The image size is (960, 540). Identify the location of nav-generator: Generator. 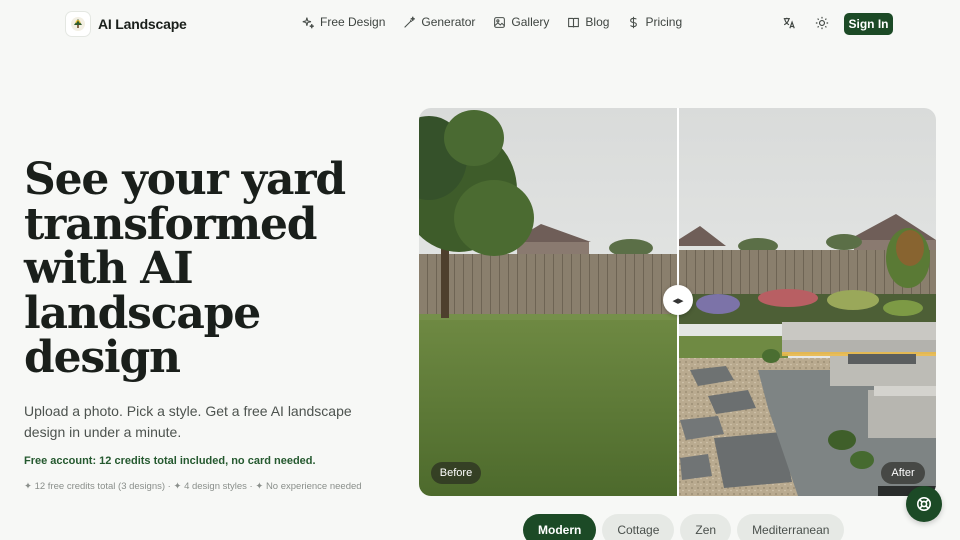
(439, 22).